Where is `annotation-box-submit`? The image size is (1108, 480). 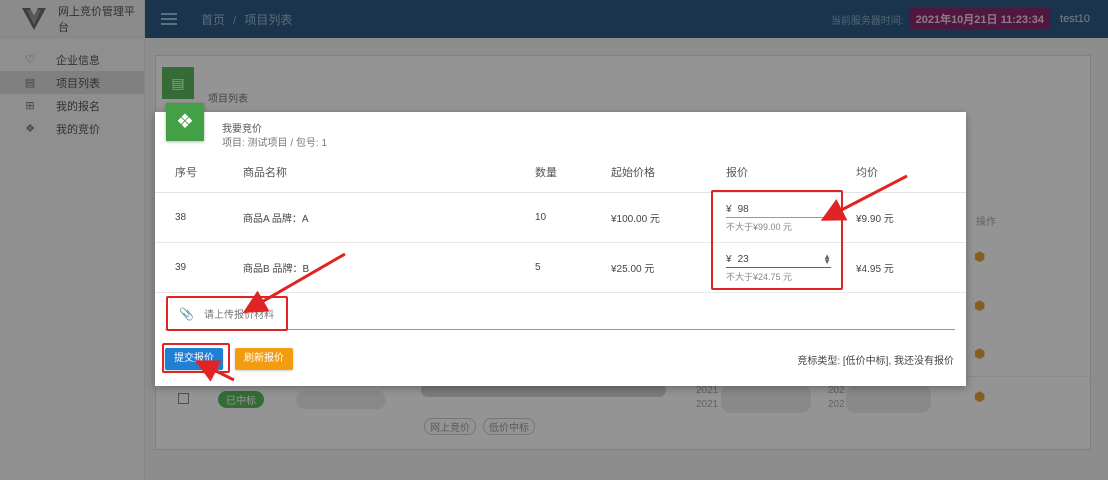 annotation-box-submit is located at coordinates (196, 358).